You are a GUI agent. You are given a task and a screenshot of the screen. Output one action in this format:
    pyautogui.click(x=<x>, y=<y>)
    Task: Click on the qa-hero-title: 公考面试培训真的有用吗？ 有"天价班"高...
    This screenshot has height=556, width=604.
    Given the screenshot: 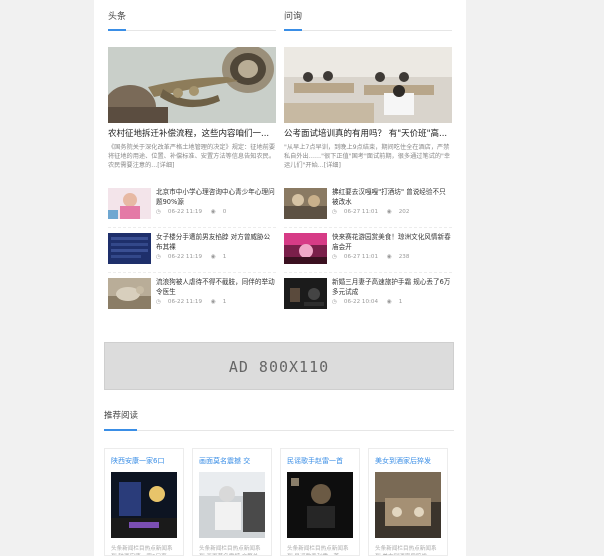 What is the action you would take?
    pyautogui.click(x=368, y=133)
    